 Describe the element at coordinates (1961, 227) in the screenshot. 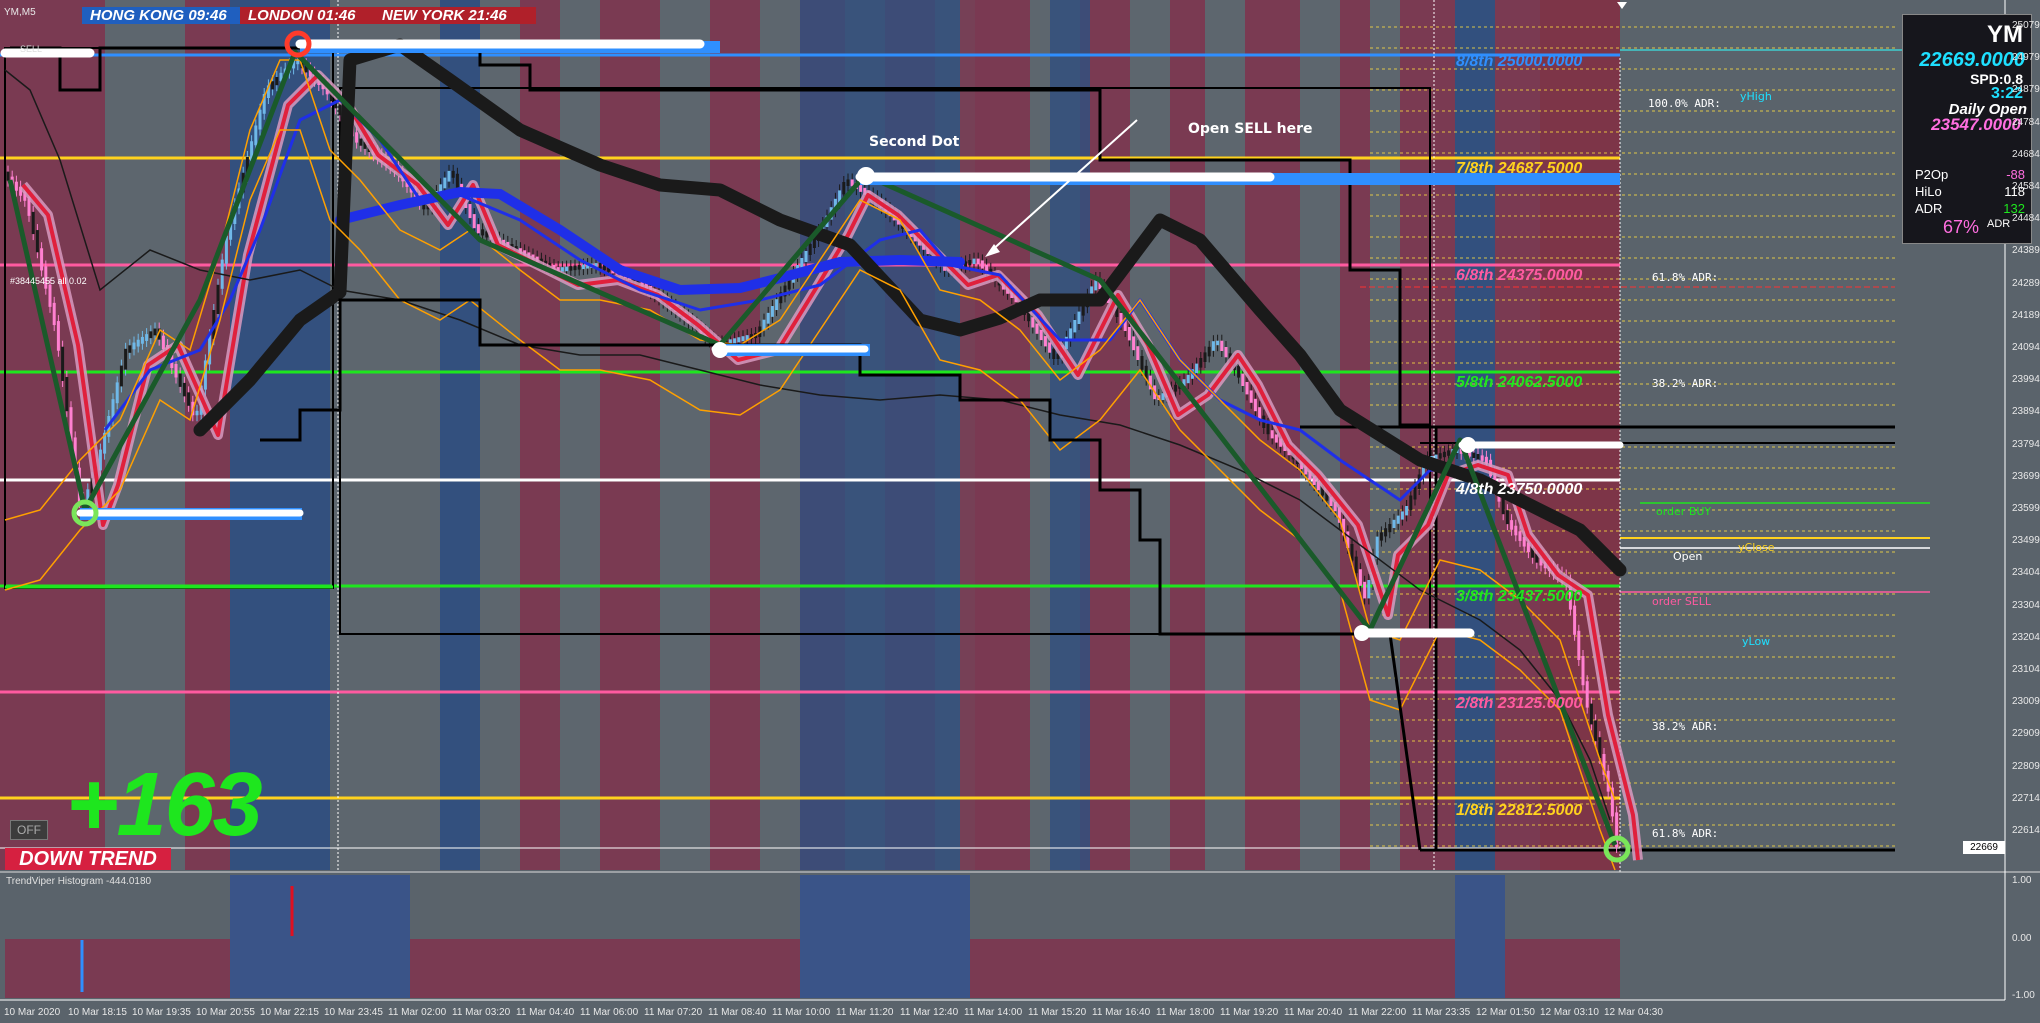

I see `adr-percent: 67%` at that location.